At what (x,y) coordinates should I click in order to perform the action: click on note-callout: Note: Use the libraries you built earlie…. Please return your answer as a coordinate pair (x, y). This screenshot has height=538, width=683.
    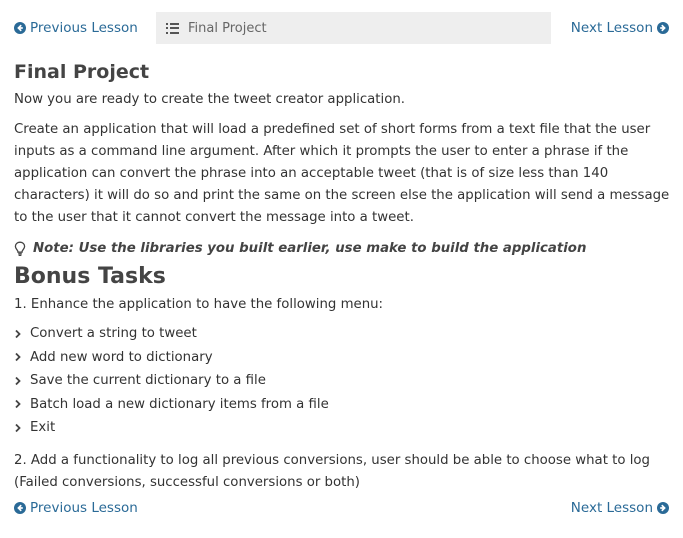
    Looking at the image, I should click on (344, 249).